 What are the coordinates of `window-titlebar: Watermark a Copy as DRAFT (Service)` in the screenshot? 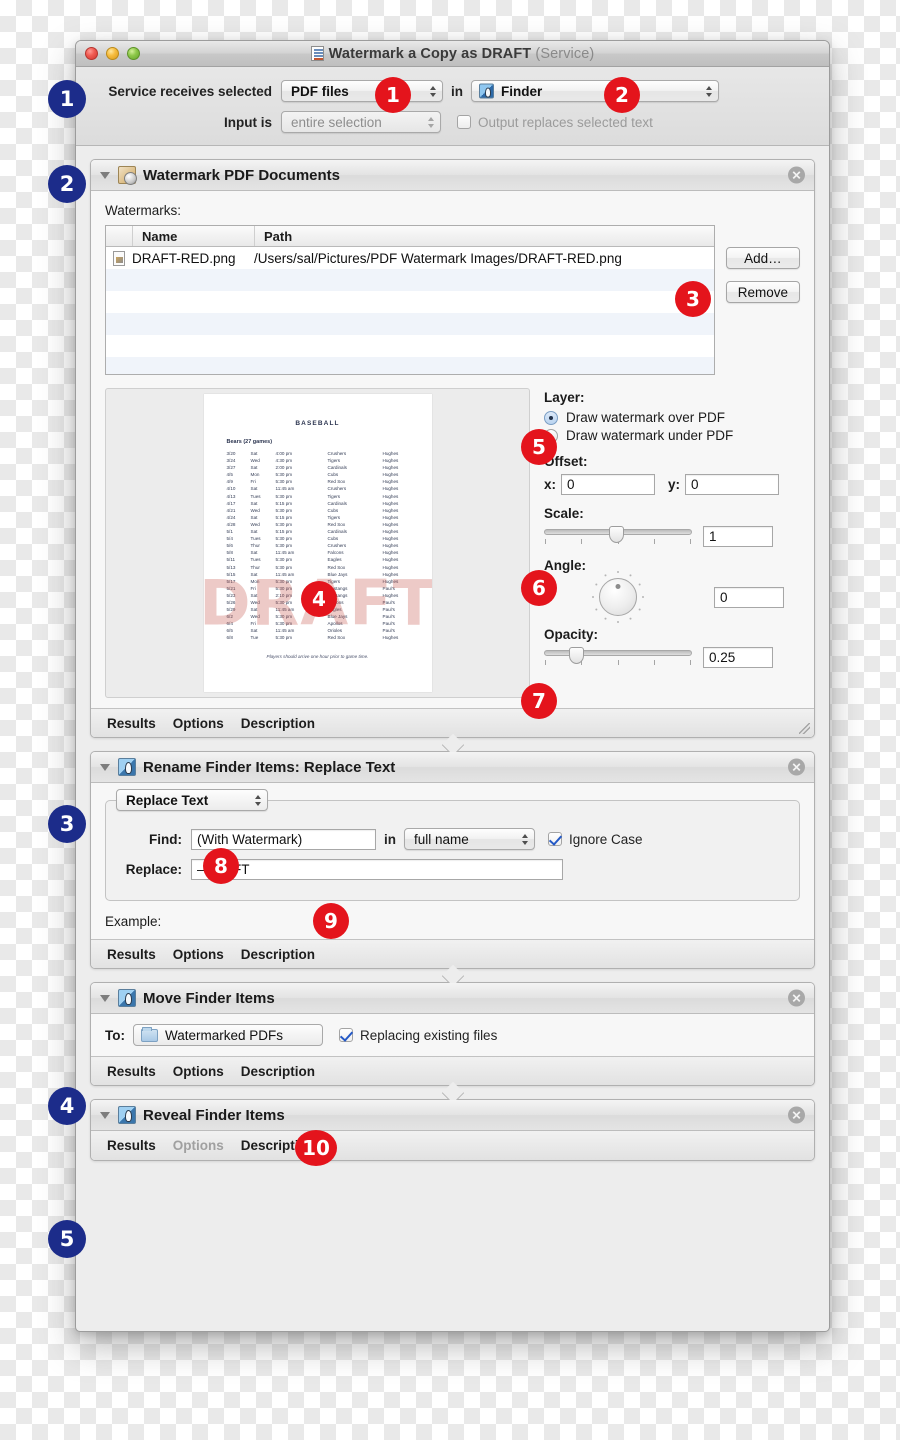 It's located at (452, 54).